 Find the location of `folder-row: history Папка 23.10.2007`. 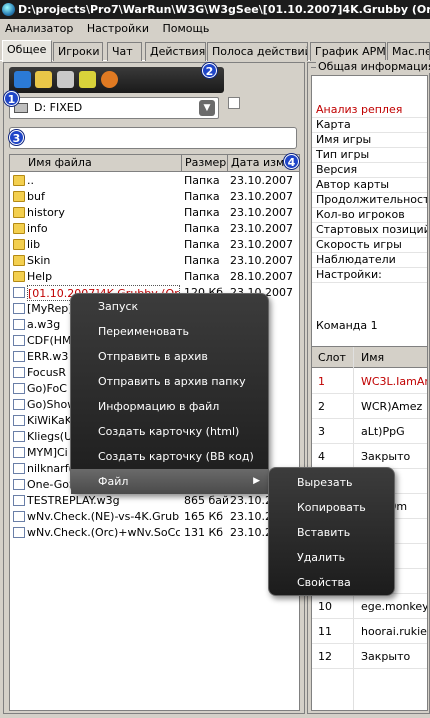

folder-row: history Папка 23.10.2007 is located at coordinates (154, 213).